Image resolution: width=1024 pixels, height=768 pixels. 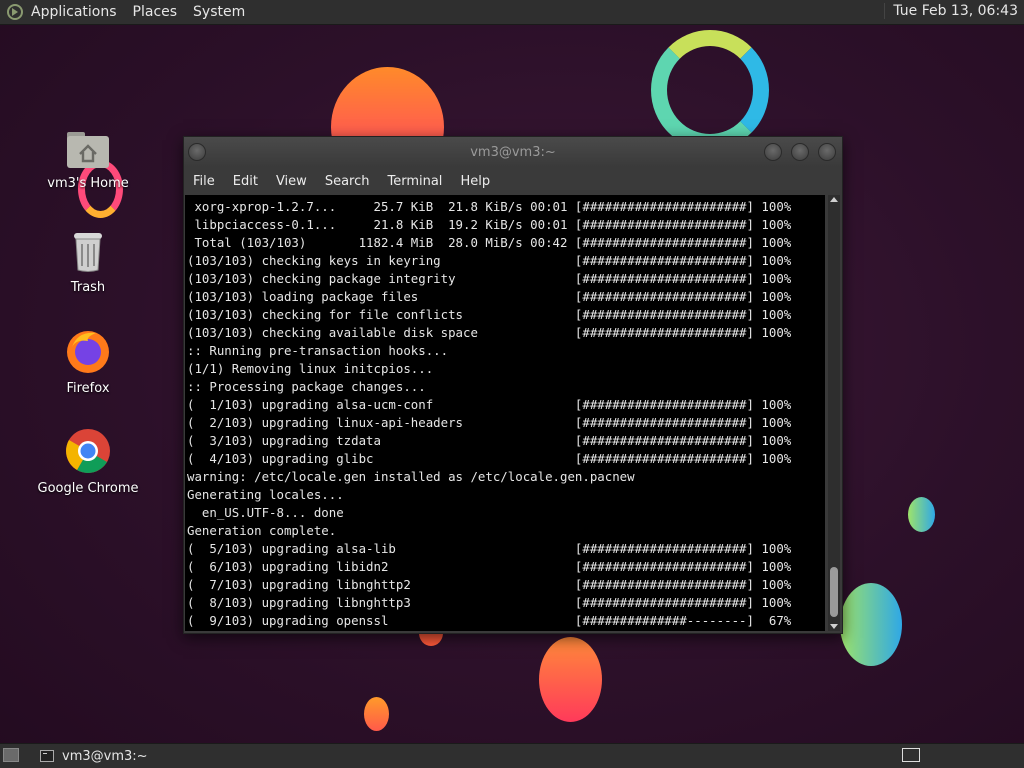 What do you see at coordinates (11, 755) in the screenshot?
I see `show-desktop-button` at bounding box center [11, 755].